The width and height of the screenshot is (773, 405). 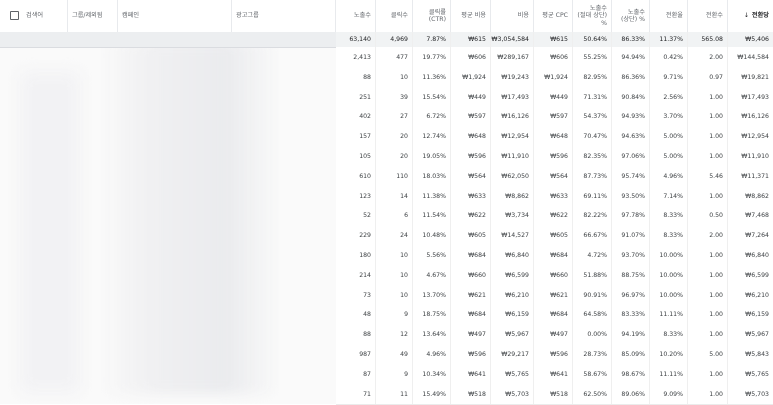 What do you see at coordinates (87, 16) in the screenshot?
I see `col-header-adgroup-status-label: 그룹/제외됨` at bounding box center [87, 16].